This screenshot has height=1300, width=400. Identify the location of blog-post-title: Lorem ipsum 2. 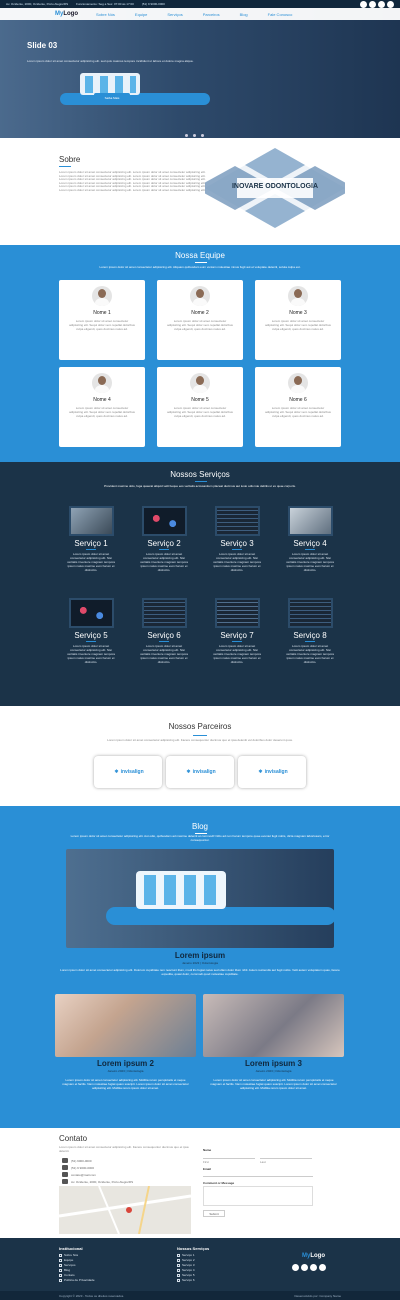
(125, 1063).